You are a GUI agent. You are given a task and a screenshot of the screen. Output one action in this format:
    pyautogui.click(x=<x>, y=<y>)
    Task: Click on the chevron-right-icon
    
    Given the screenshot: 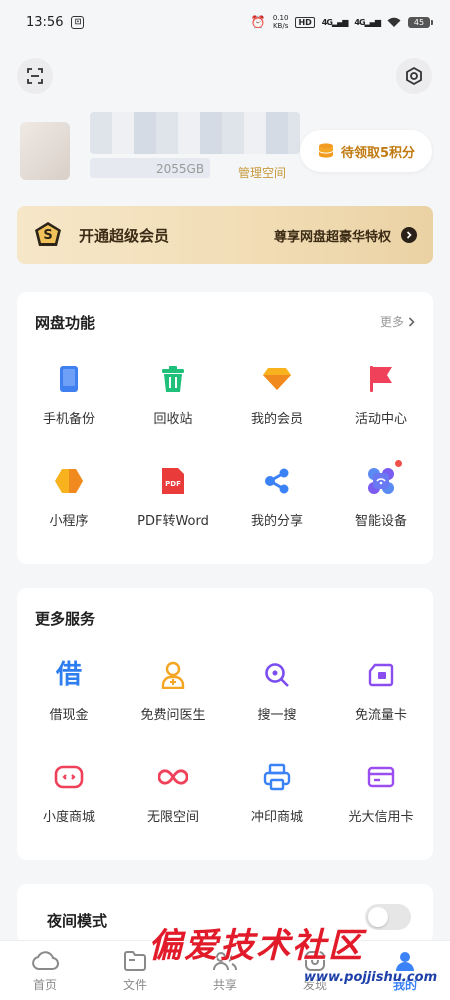 What is the action you would take?
    pyautogui.click(x=411, y=321)
    